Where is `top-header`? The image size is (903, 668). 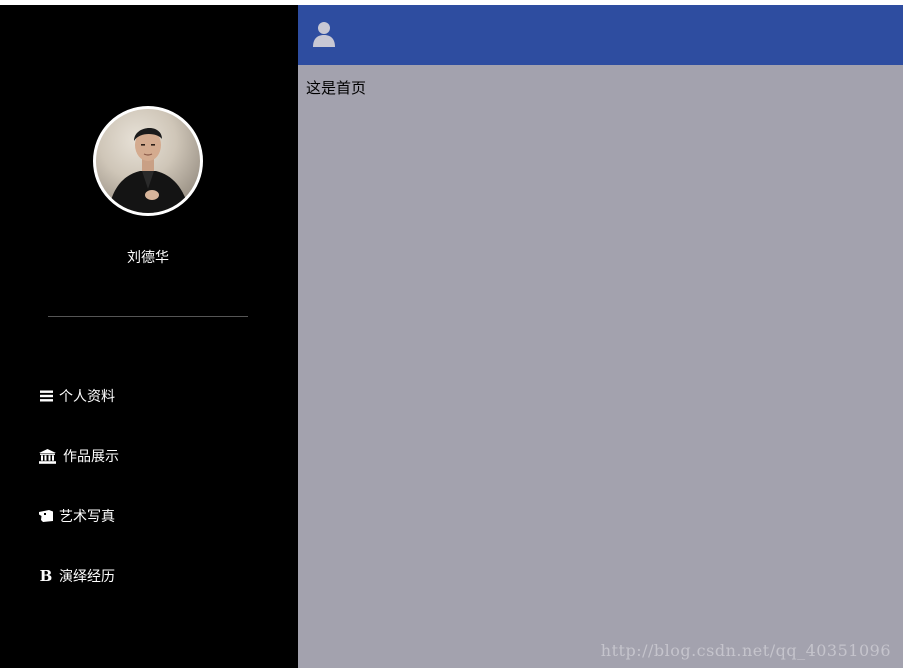 top-header is located at coordinates (600, 35).